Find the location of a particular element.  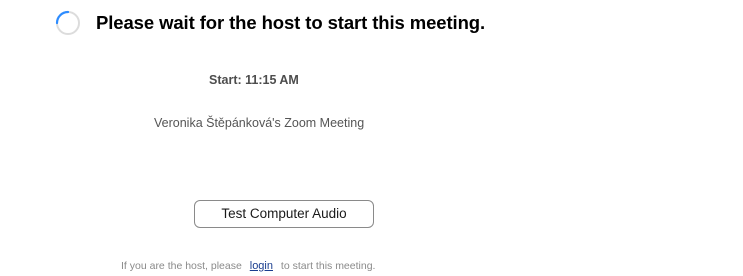

meeting-name: Veronika Štěpánková's Zoom Meeting is located at coordinates (259, 123).